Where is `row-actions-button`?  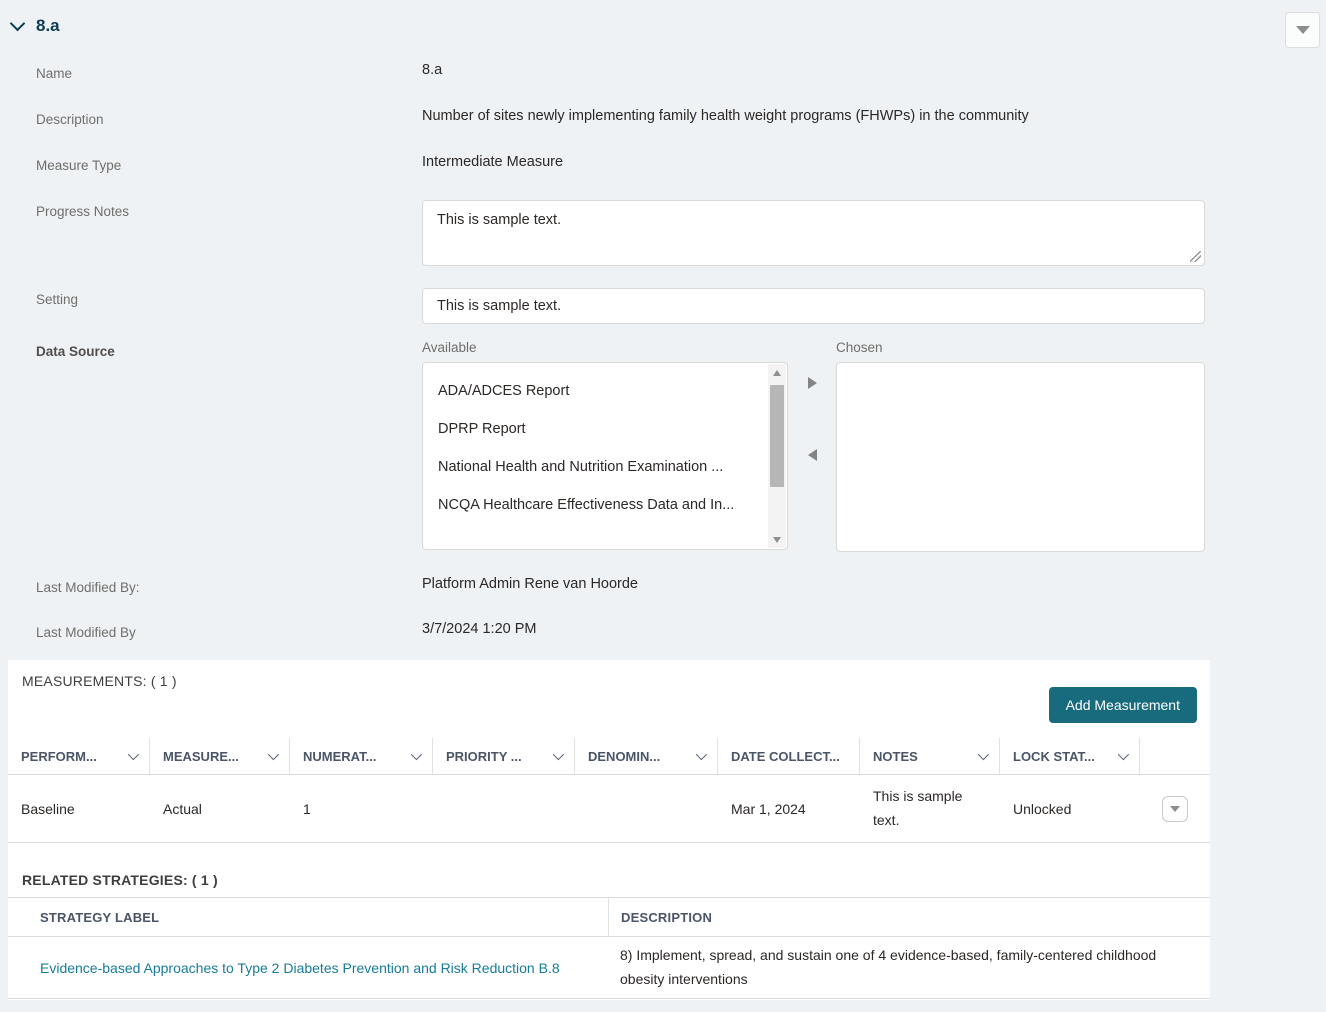 row-actions-button is located at coordinates (1175, 808).